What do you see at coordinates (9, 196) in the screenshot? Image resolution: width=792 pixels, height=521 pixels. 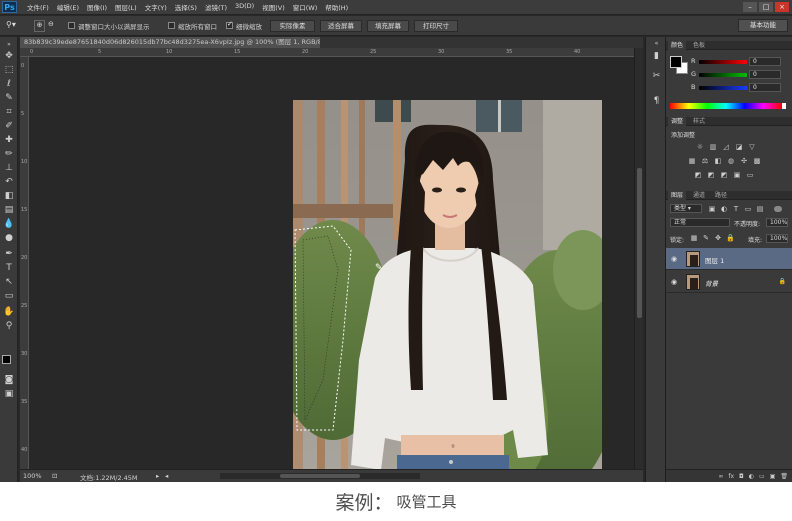 I see `eraser-tool-icon: ◧` at bounding box center [9, 196].